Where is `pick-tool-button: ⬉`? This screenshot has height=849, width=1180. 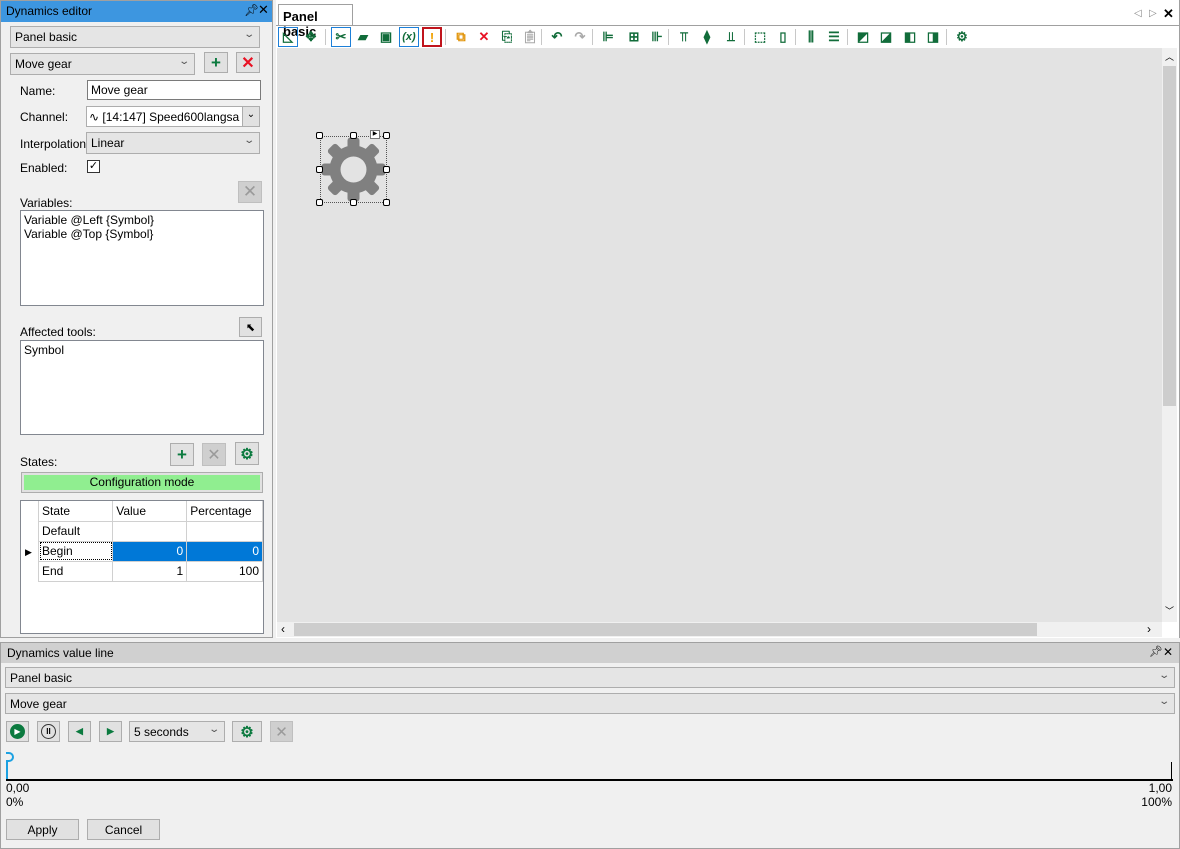 pick-tool-button: ⬉ is located at coordinates (250, 327).